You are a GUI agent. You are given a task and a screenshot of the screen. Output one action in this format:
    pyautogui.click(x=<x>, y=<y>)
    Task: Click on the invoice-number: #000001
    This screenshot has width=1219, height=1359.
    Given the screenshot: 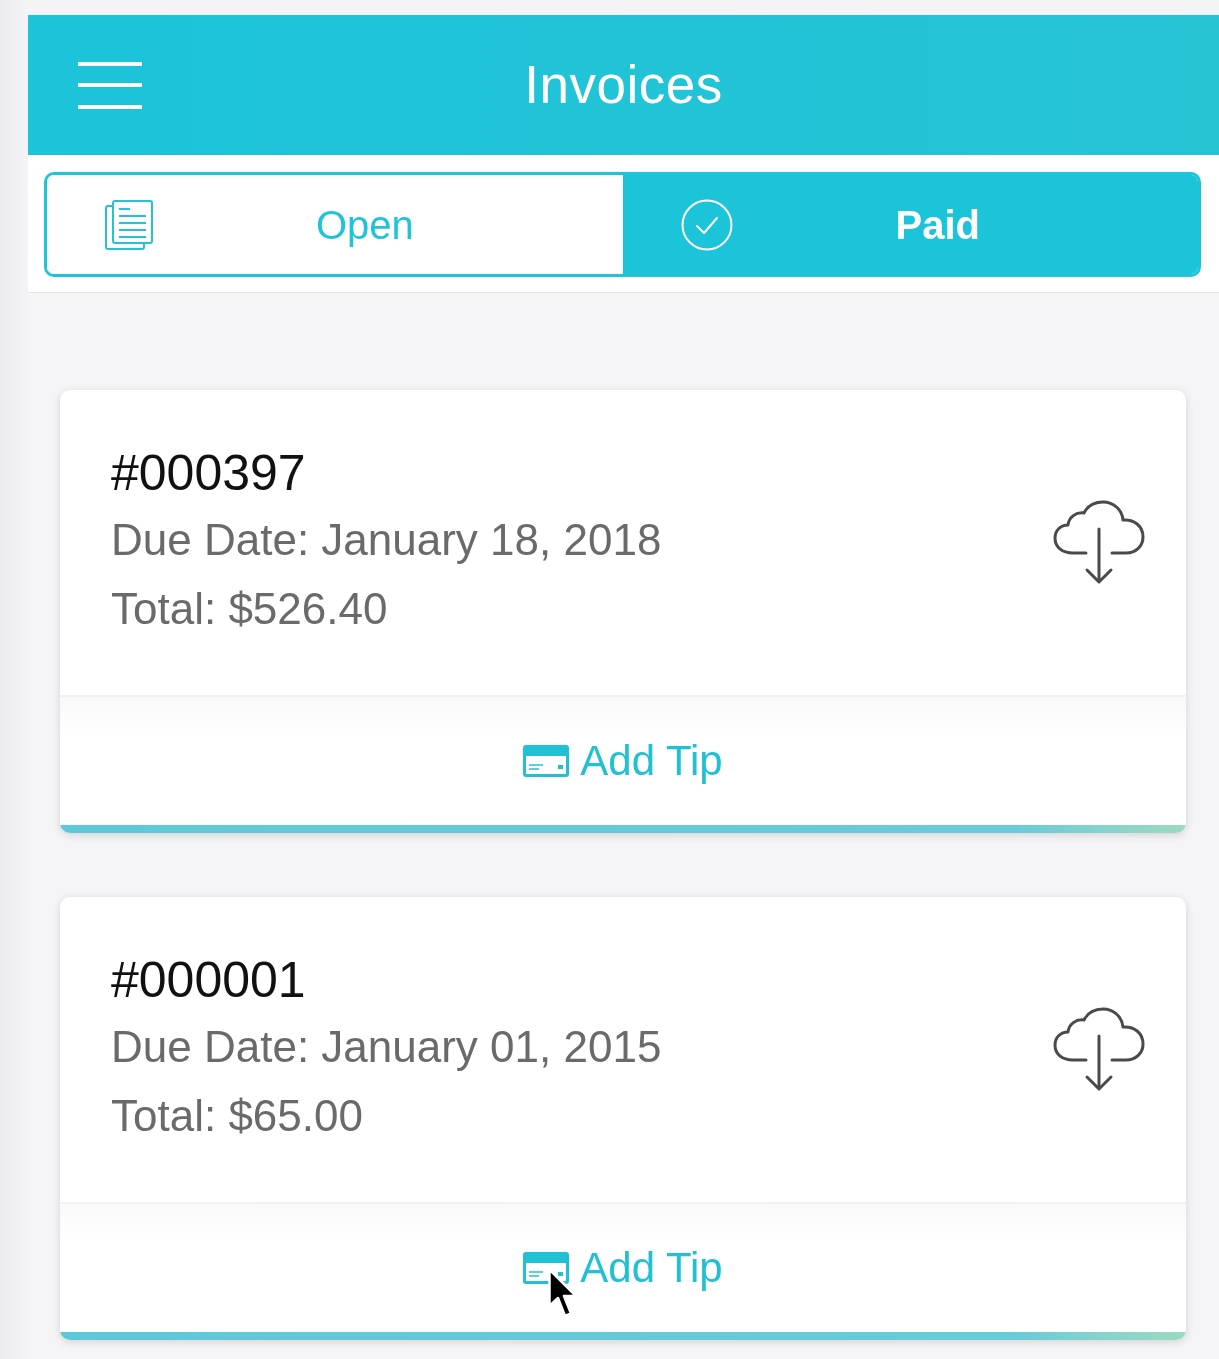 What is the action you would take?
    pyautogui.click(x=209, y=980)
    